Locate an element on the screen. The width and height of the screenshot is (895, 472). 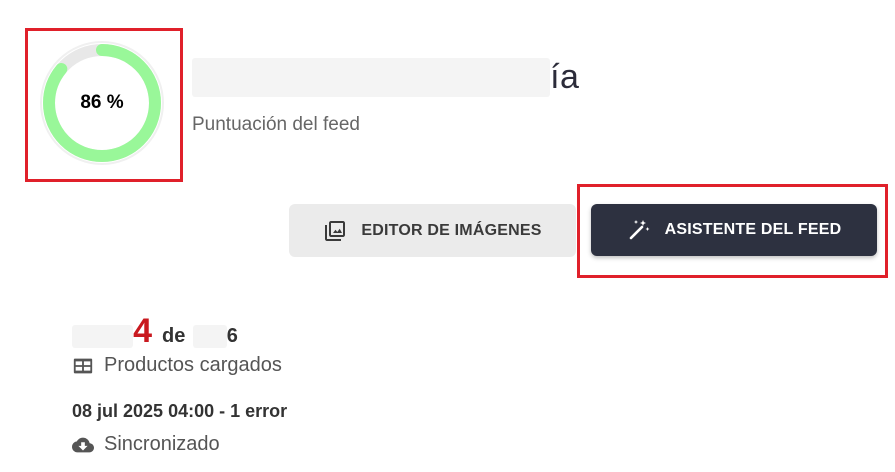
magic-wand-icon is located at coordinates (639, 230).